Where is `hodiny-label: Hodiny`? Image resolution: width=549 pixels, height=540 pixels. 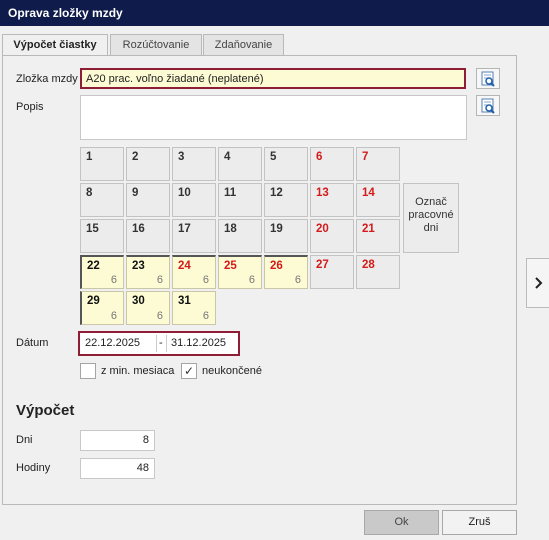
hodiny-label: Hodiny is located at coordinates (33, 468).